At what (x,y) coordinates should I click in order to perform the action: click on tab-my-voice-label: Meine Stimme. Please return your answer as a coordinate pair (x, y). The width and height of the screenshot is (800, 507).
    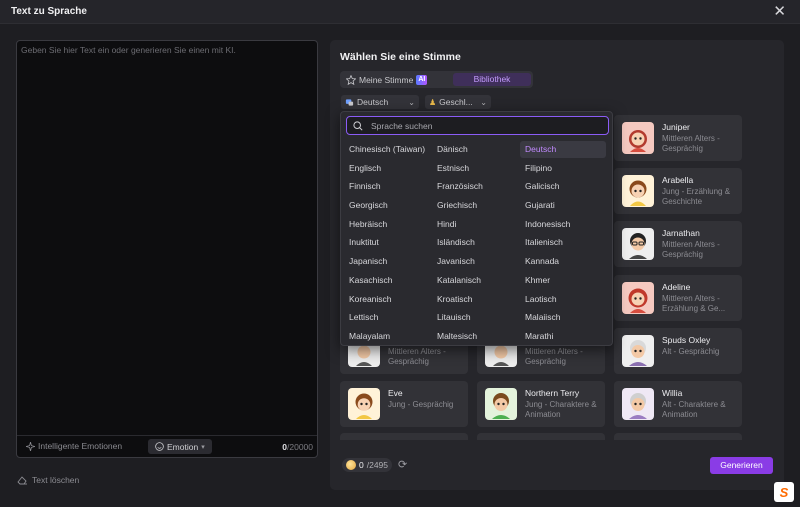
    Looking at the image, I should click on (386, 79).